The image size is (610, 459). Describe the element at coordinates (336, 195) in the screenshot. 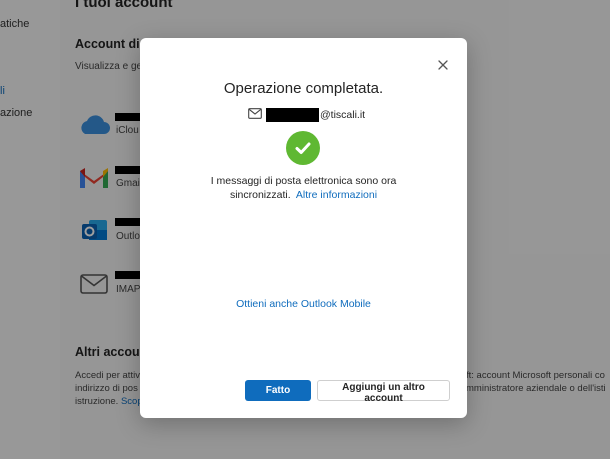

I see `more-info-link: Altre informazioni` at that location.